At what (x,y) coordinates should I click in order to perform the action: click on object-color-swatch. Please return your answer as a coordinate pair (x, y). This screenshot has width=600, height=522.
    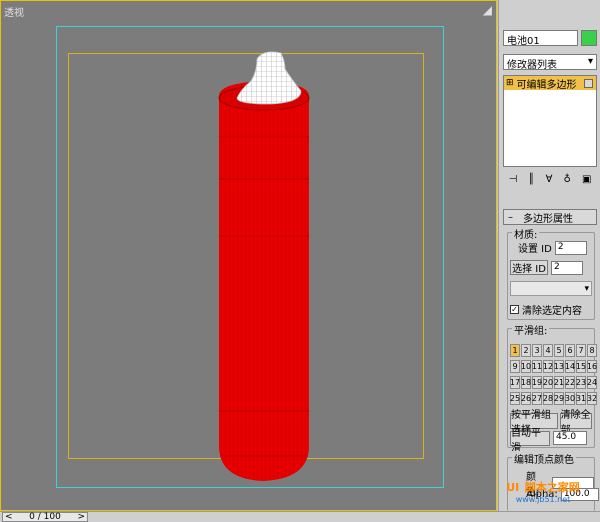
    Looking at the image, I should click on (589, 38).